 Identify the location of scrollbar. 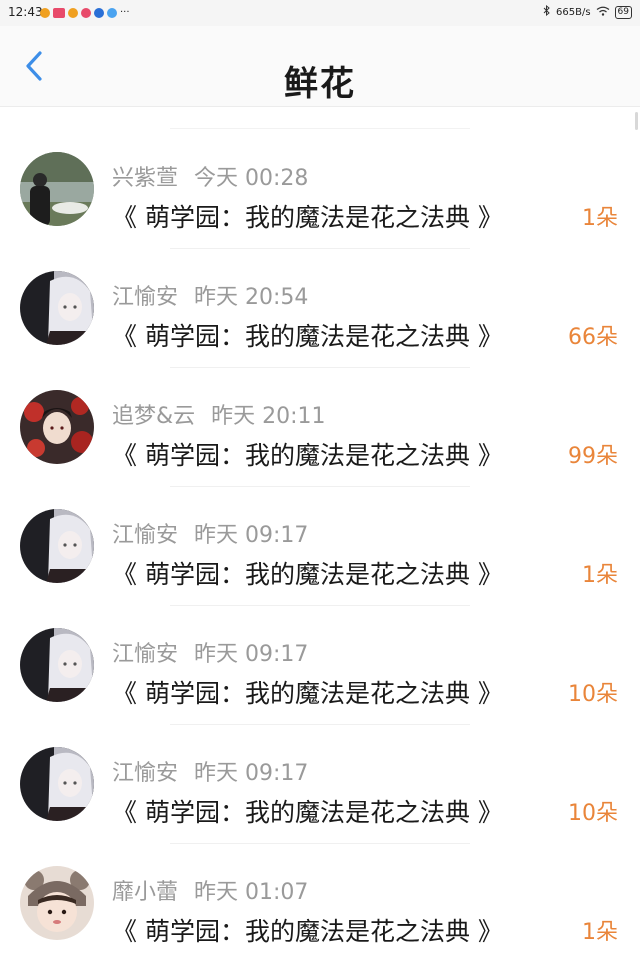
(636, 121).